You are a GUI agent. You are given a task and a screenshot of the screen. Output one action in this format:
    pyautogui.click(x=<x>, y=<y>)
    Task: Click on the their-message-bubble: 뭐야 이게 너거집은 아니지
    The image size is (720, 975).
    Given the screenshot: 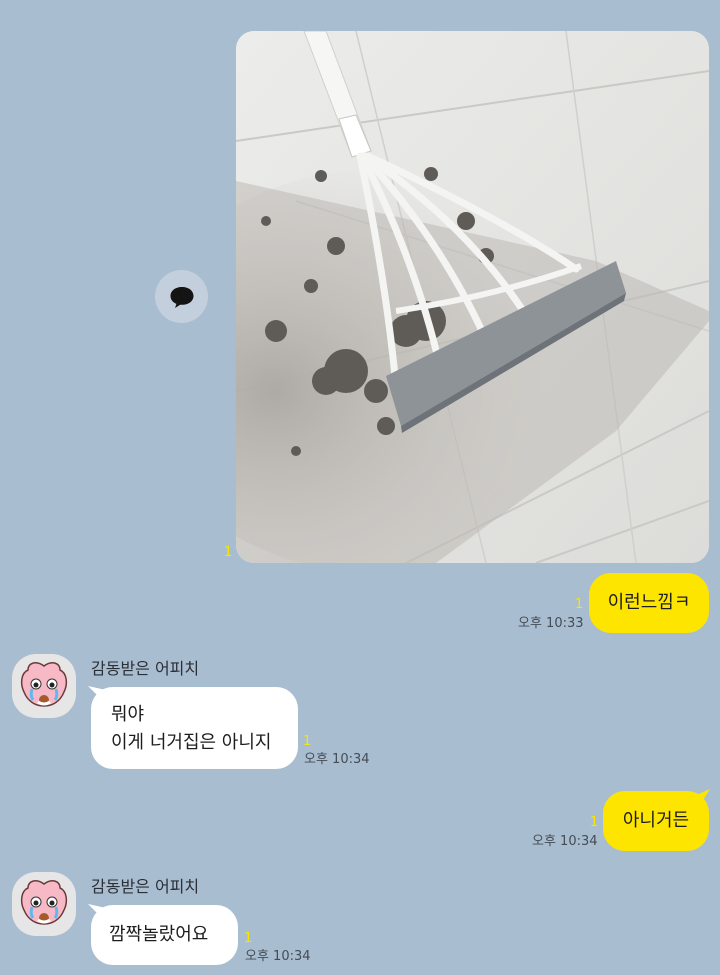 What is the action you would take?
    pyautogui.click(x=194, y=728)
    